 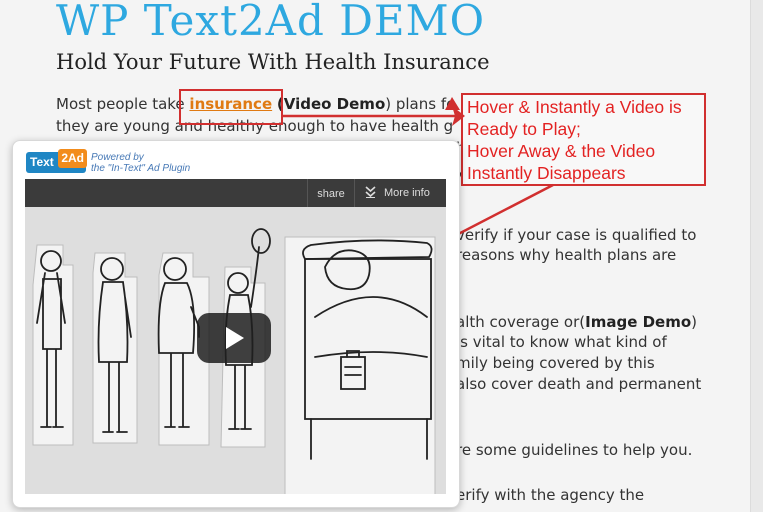 I want to click on share-button: share, so click(x=330, y=193).